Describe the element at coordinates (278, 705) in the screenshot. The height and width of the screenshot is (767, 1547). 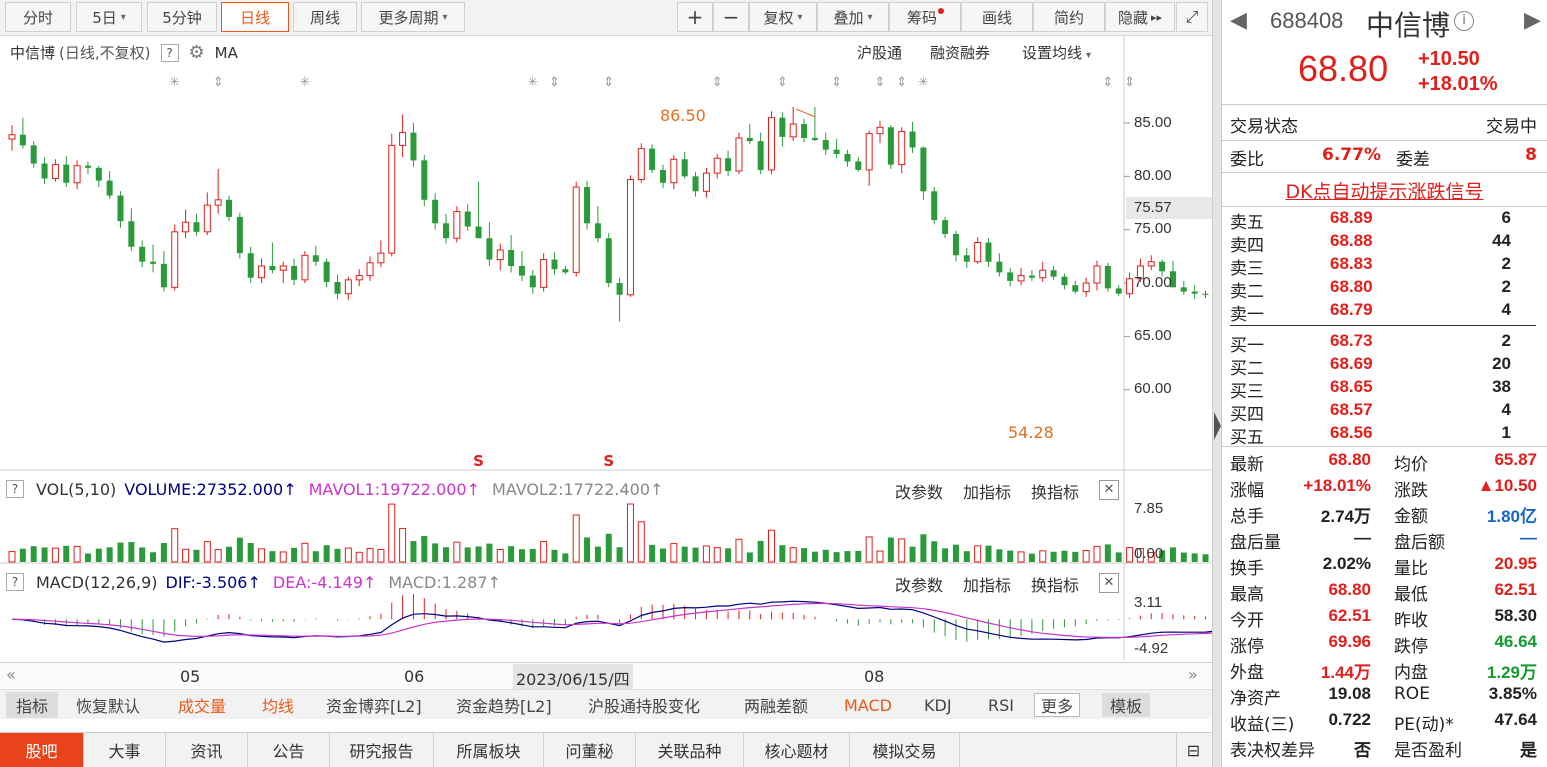
I see `indicator-tab-ma: 均线` at that location.